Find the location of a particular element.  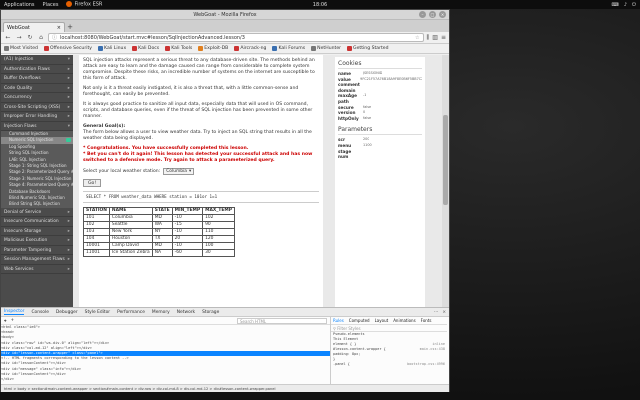

back-icon: ← is located at coordinates (8, 38).